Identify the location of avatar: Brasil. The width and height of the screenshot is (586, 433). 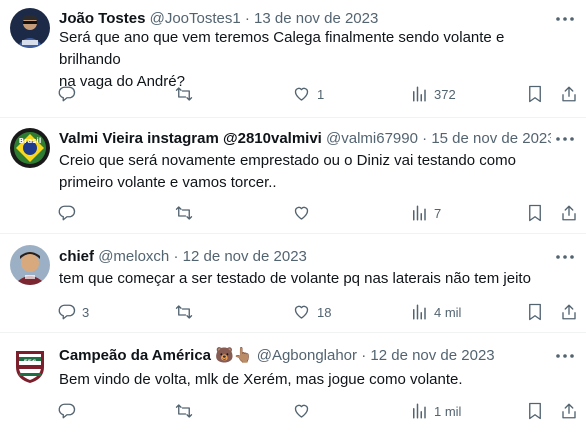
(30, 148).